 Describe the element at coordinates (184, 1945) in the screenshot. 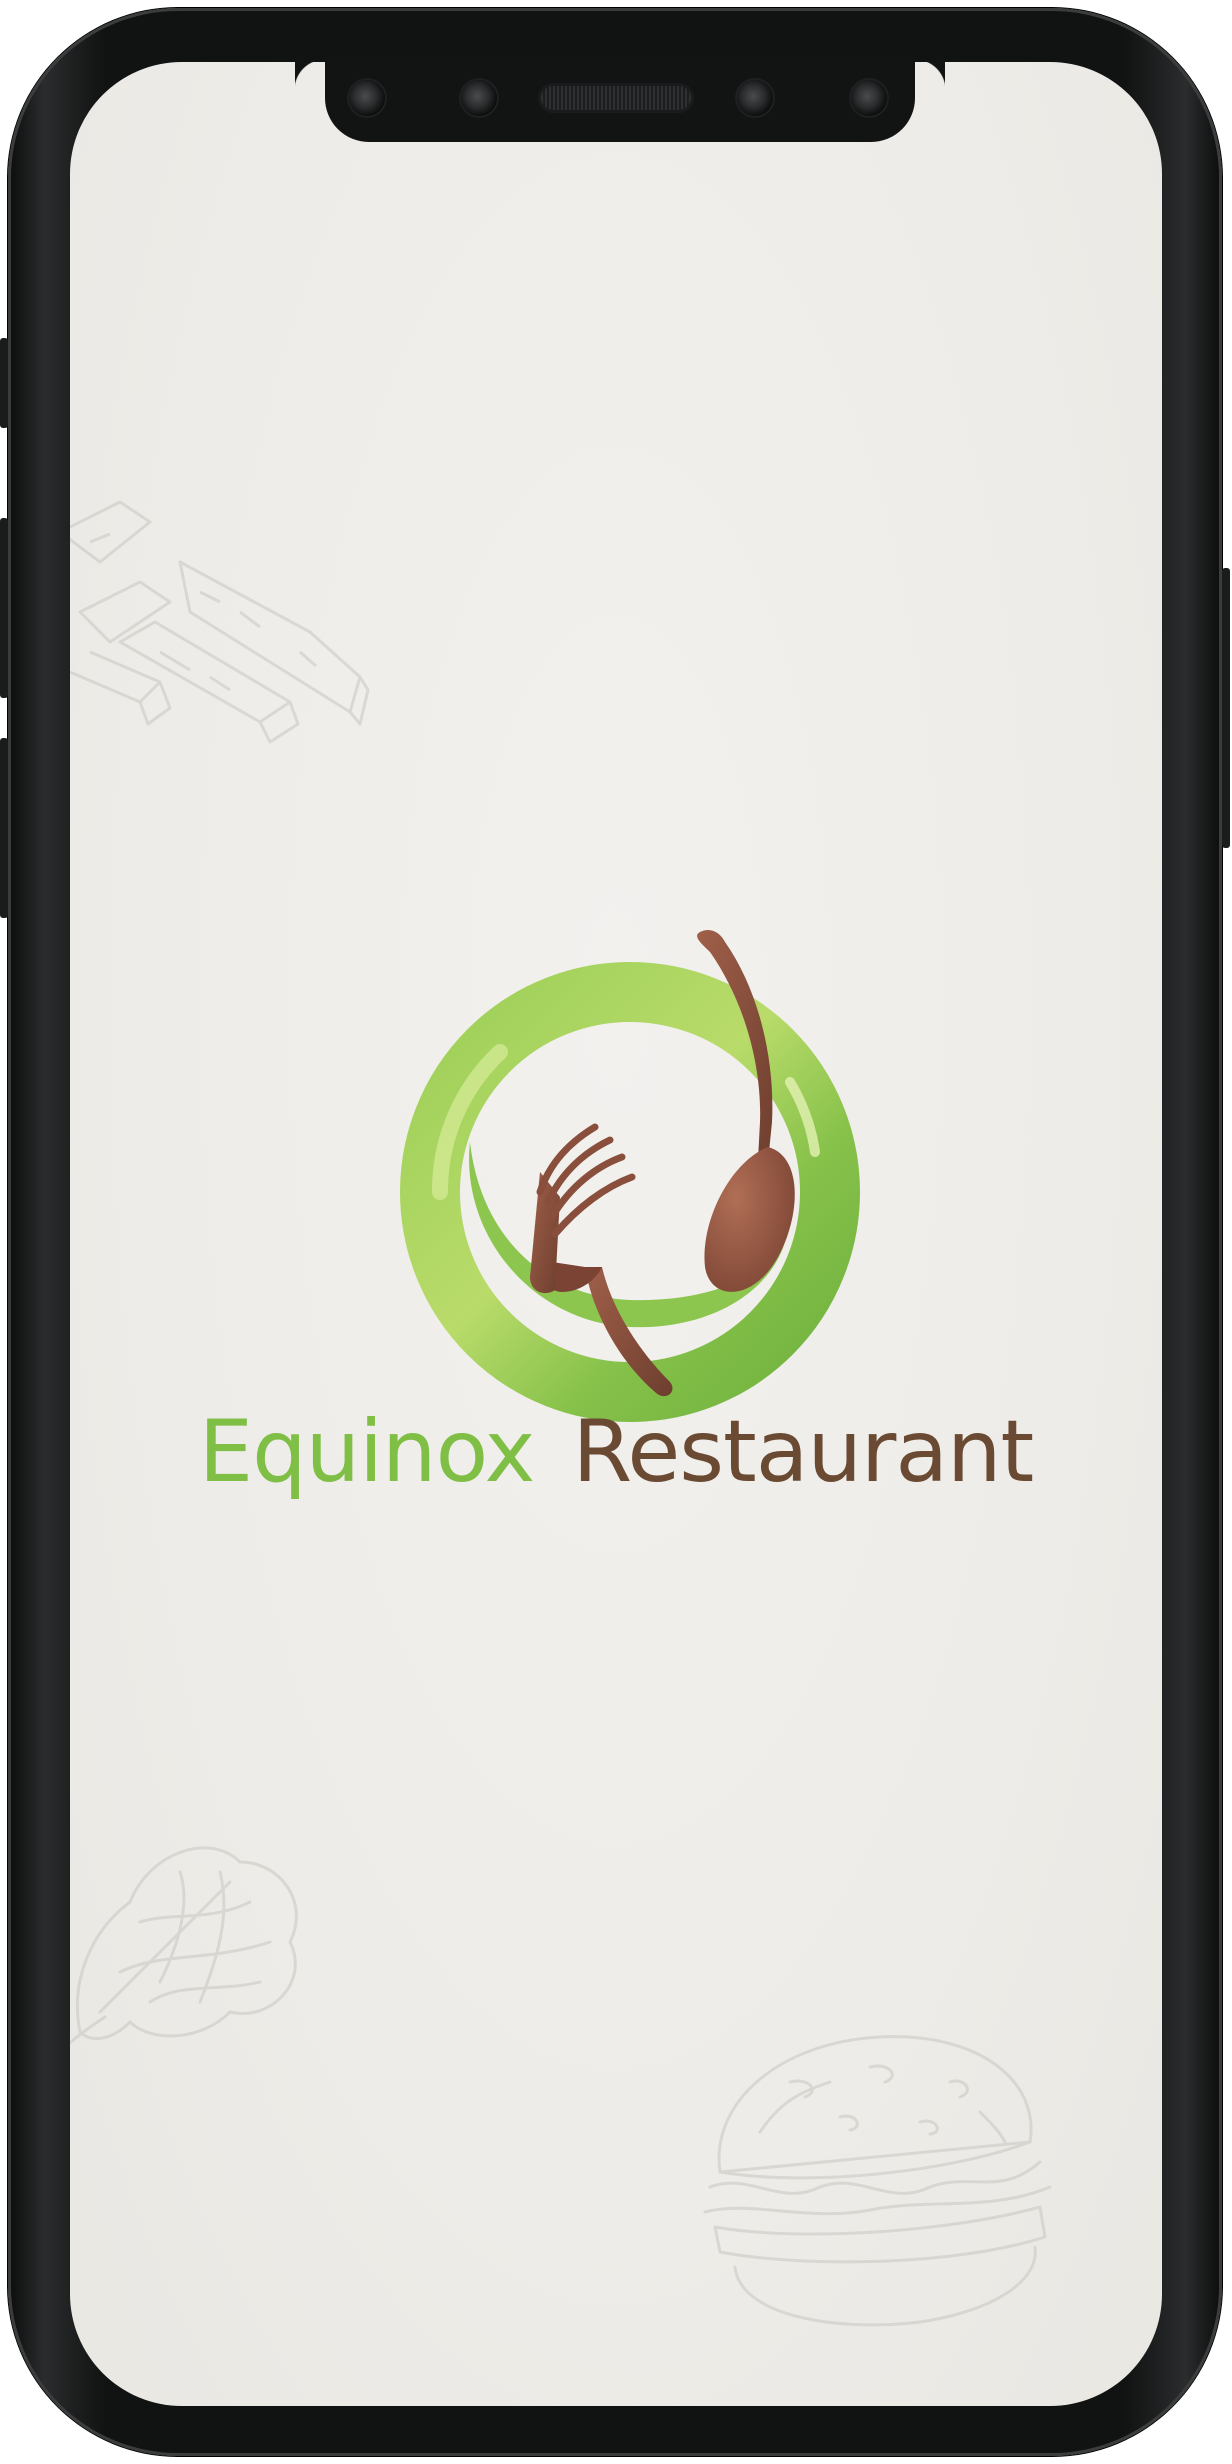

I see `lettuce-doodle-icon` at that location.